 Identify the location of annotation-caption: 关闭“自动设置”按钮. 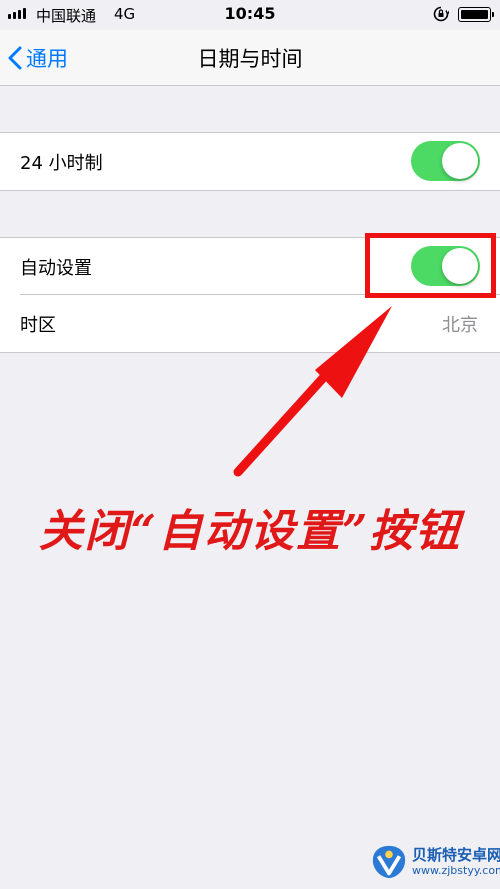
(250, 531).